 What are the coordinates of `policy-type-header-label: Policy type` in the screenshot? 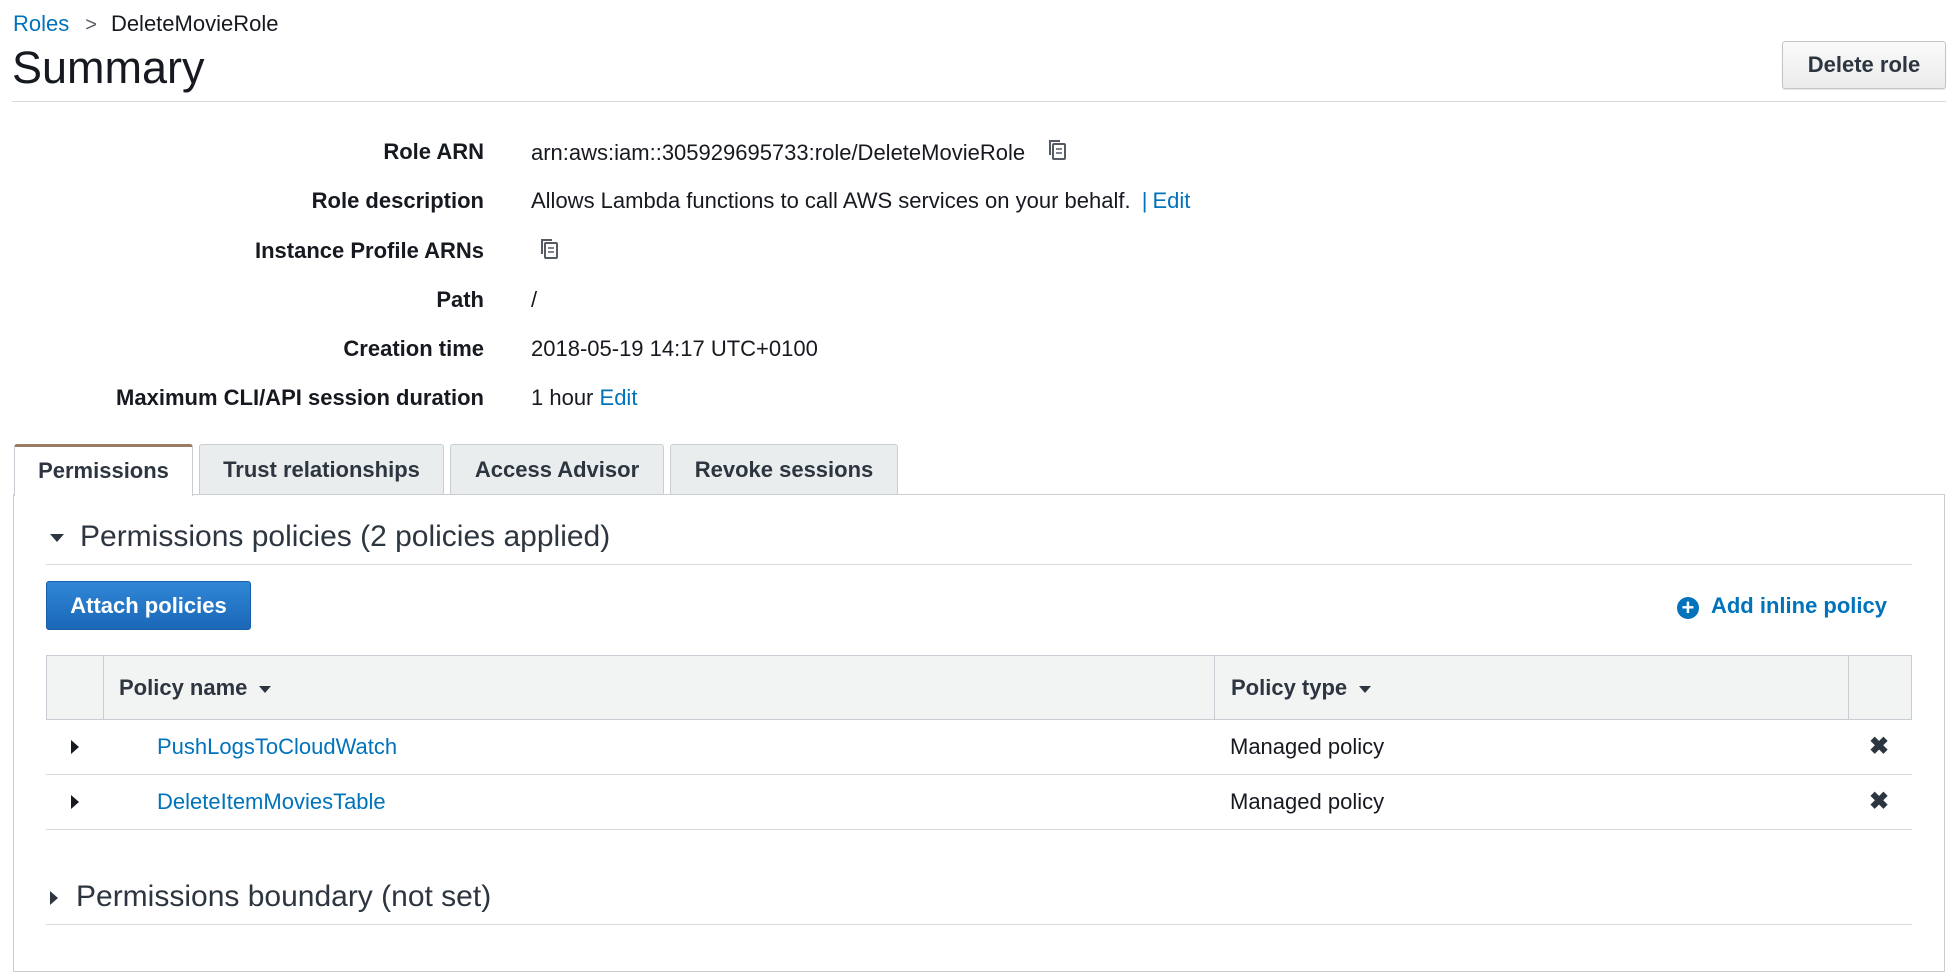 It's located at (1289, 687).